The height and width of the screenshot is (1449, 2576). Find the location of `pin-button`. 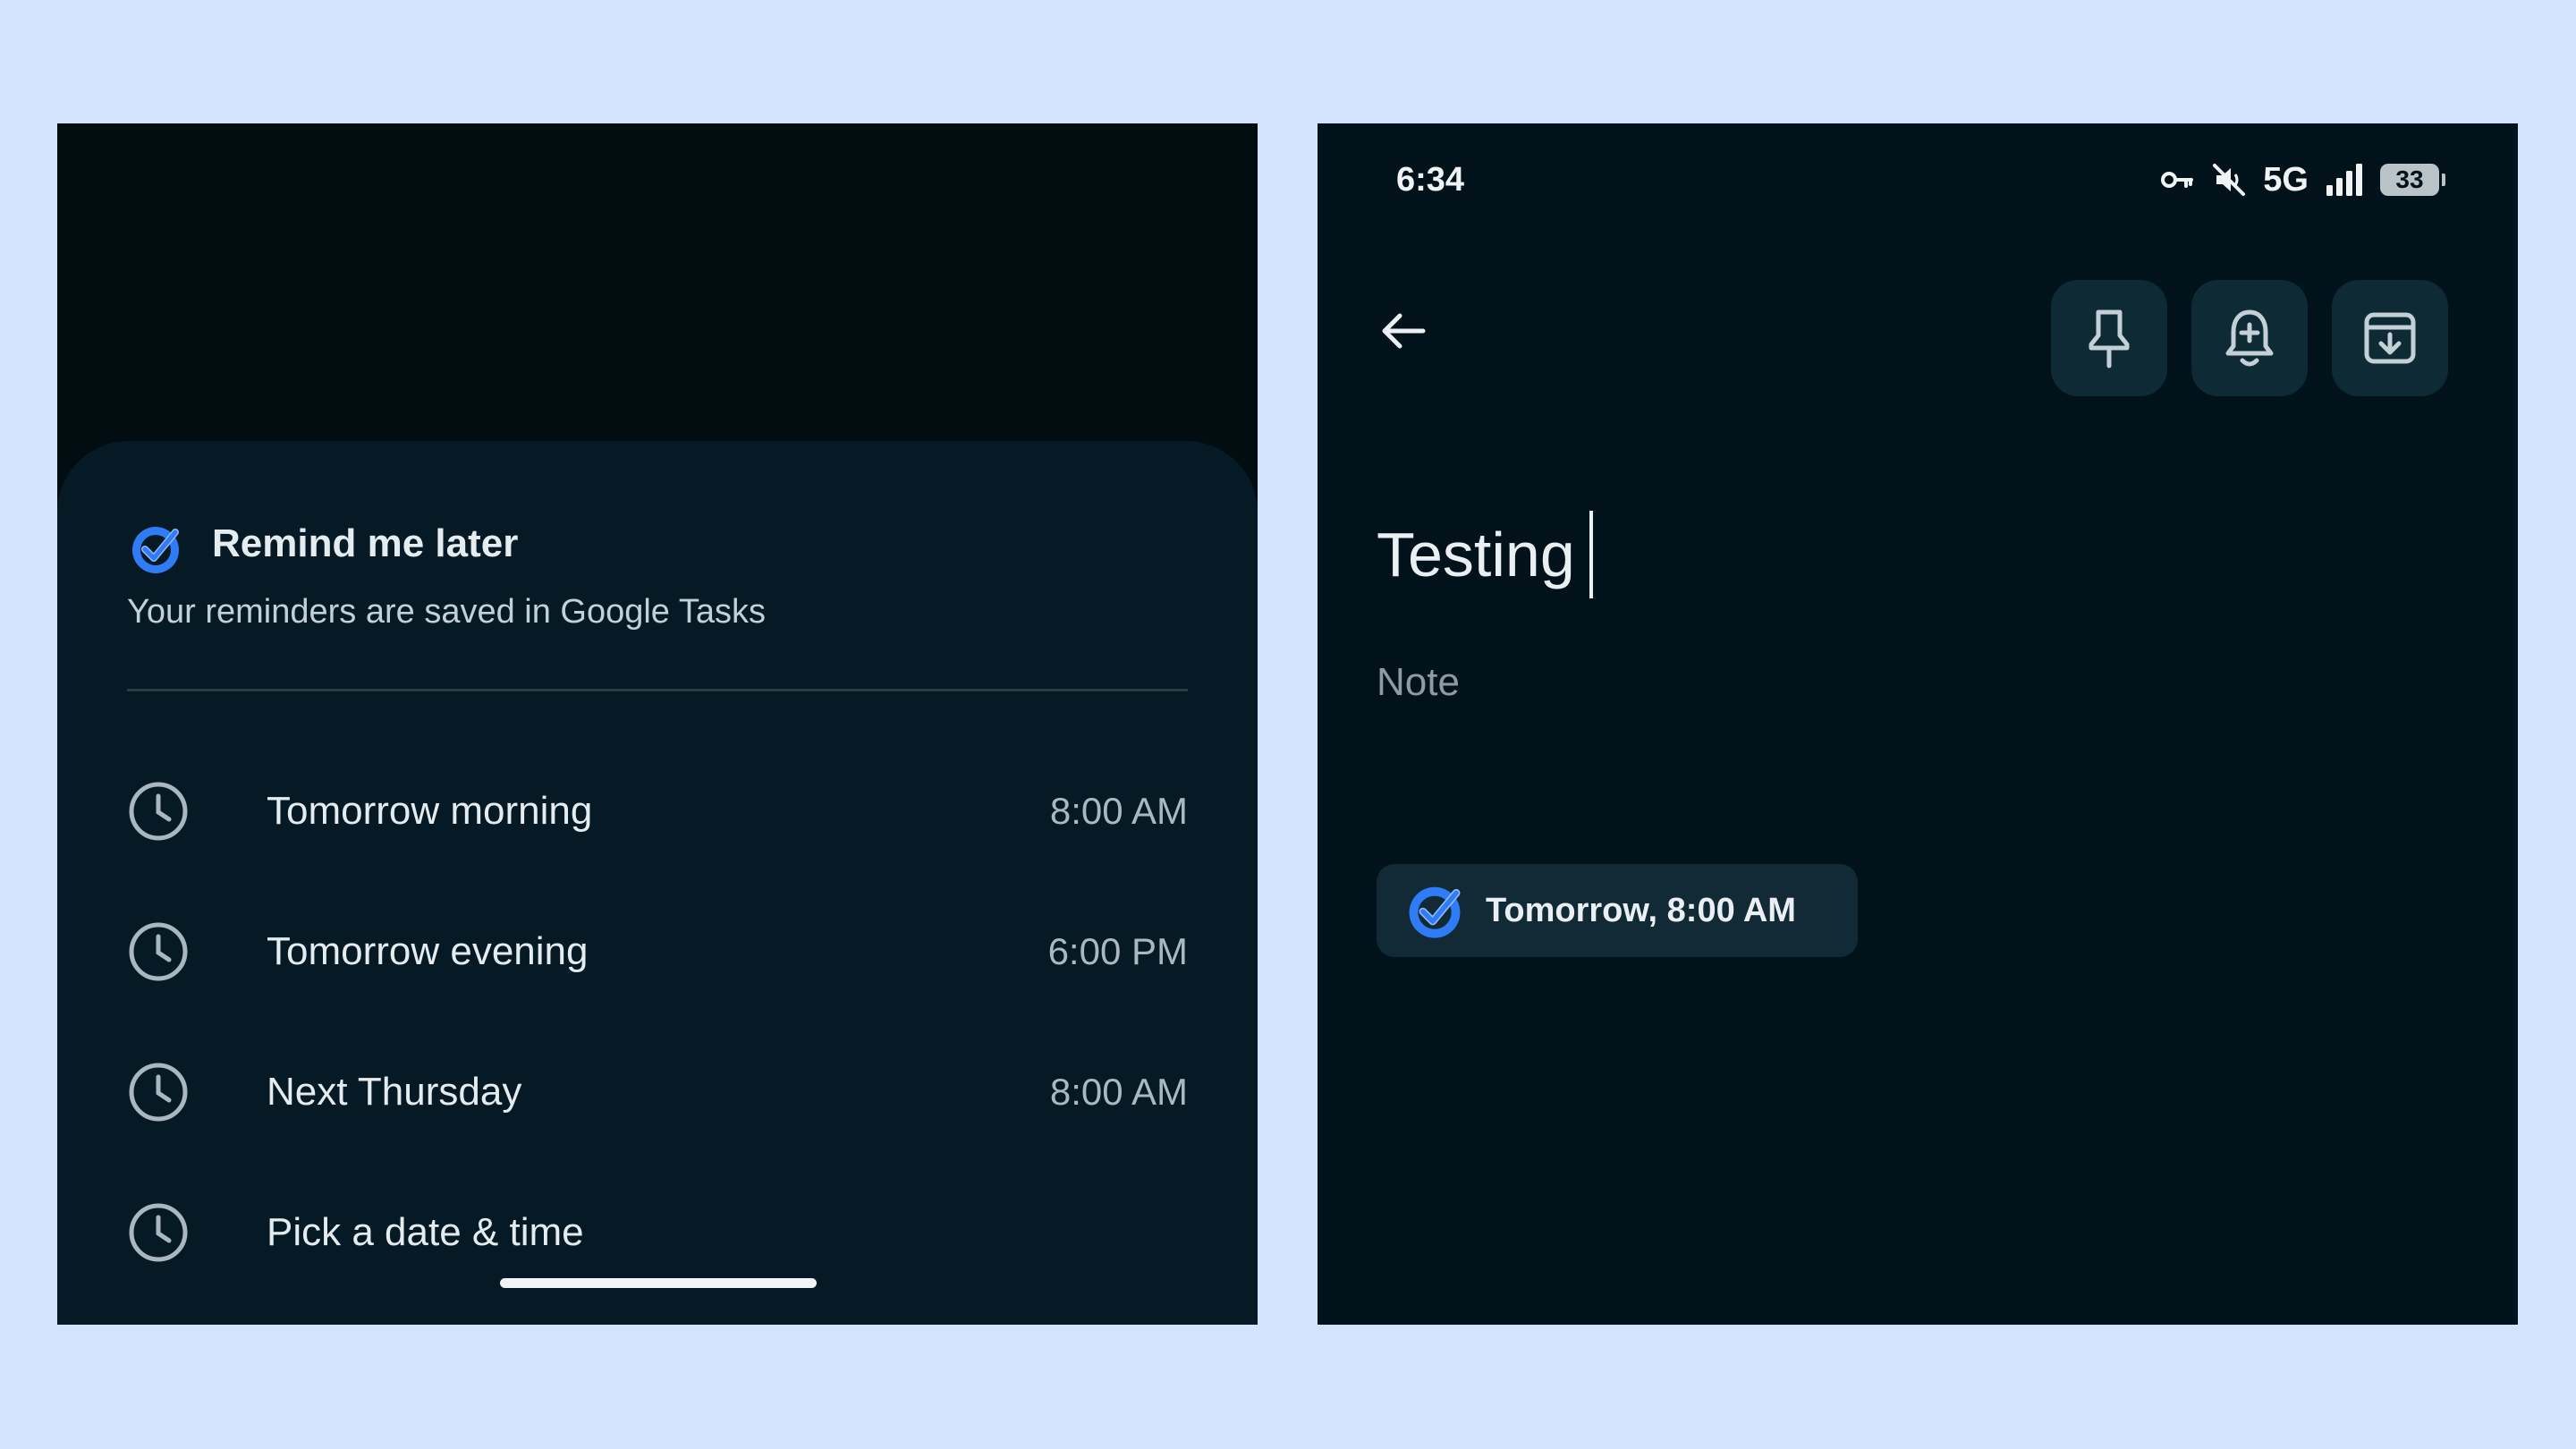

pin-button is located at coordinates (2109, 338).